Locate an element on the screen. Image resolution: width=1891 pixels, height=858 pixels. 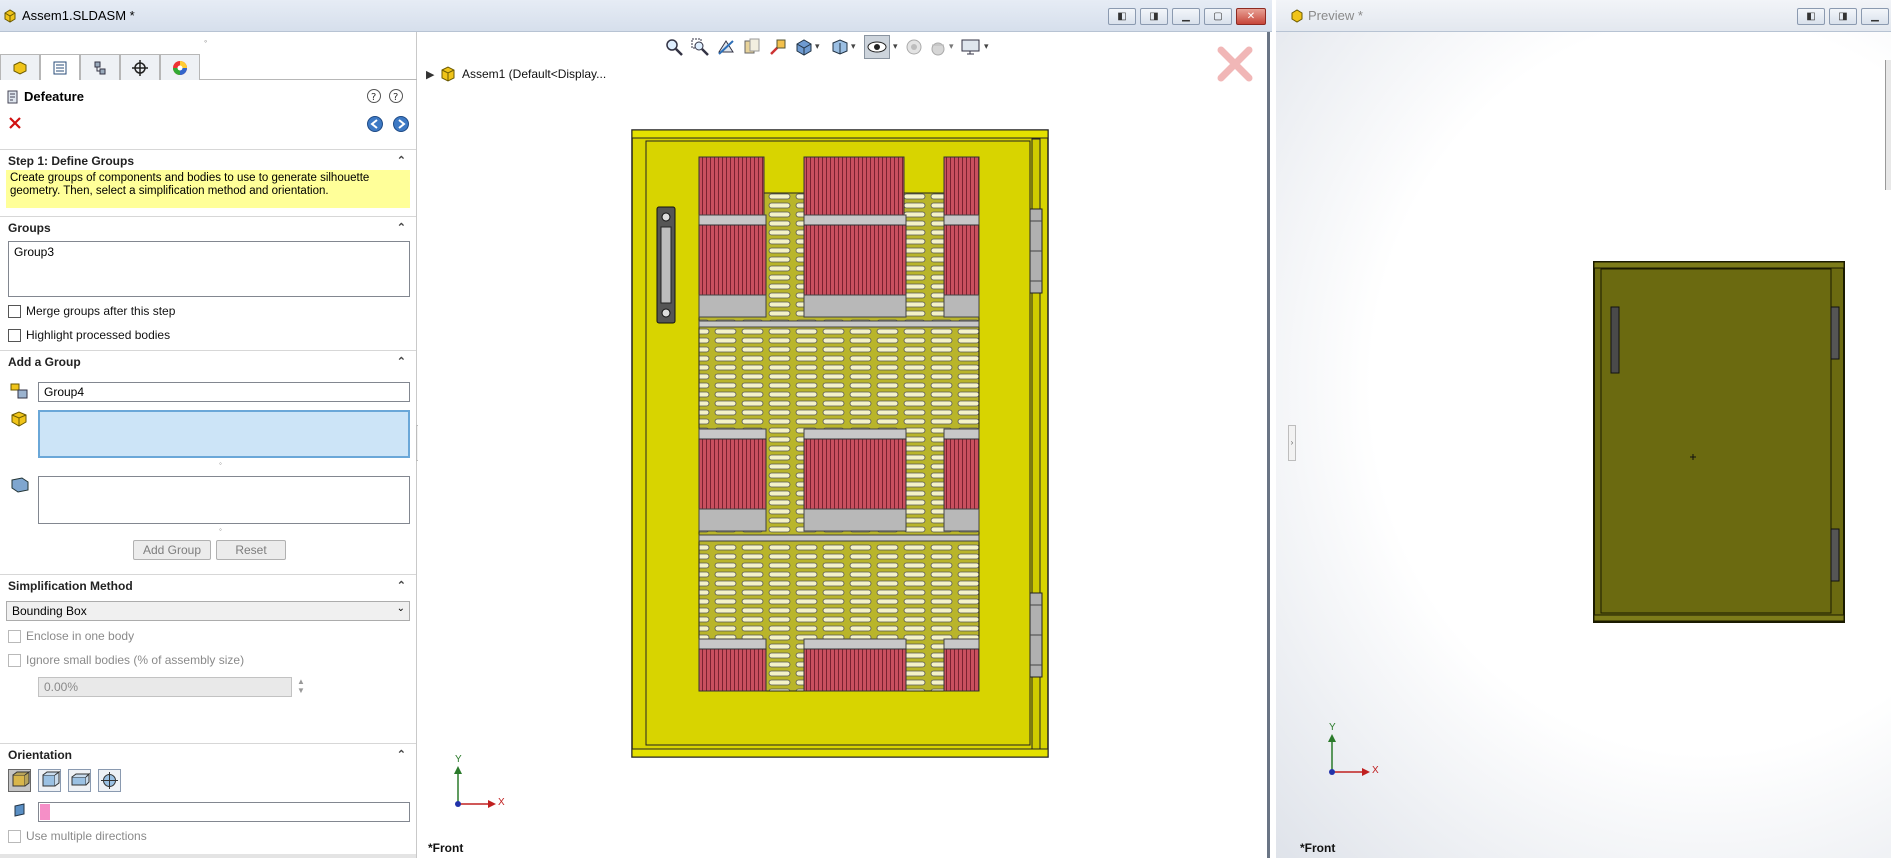
chevron-down-icon: ⌄ is located at coordinates (400, 608).